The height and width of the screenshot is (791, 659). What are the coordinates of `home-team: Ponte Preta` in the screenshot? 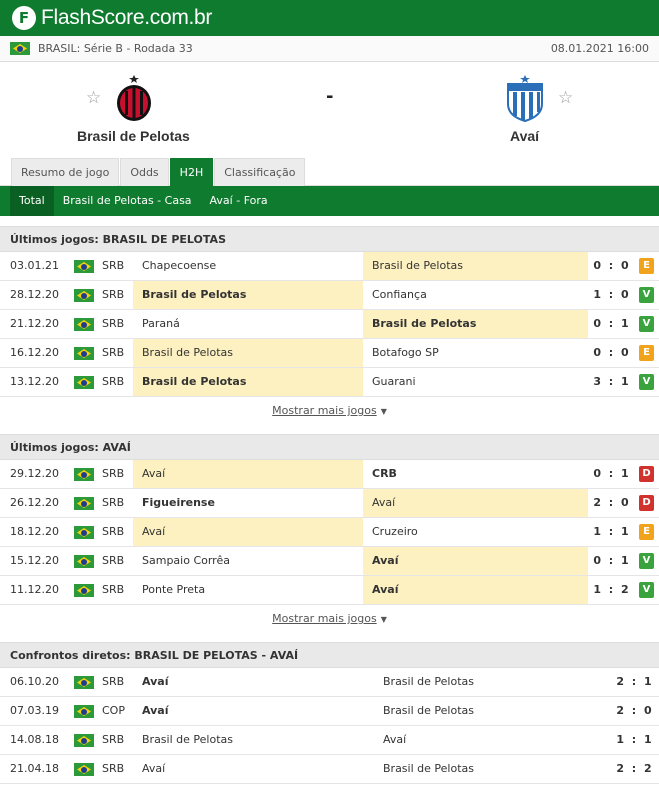 It's located at (248, 590).